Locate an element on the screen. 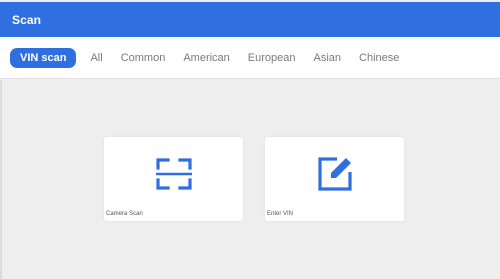 Image resolution: width=500 pixels, height=279 pixels. tab-vin-scan: VIN scan is located at coordinates (43, 57).